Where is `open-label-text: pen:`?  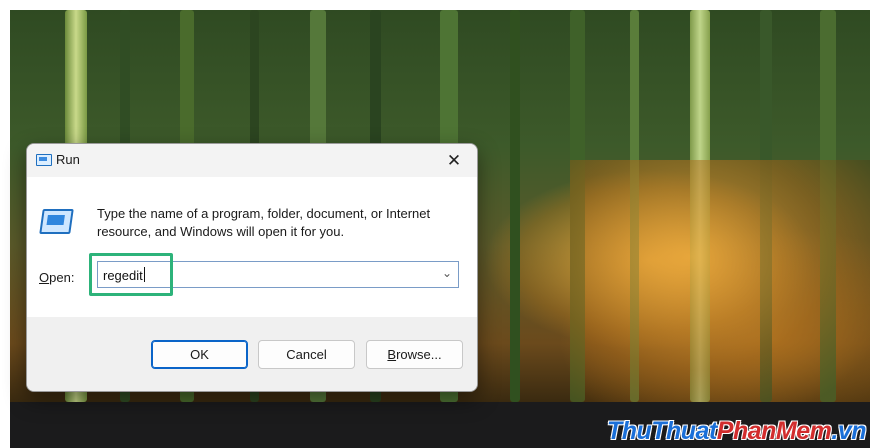
open-label-text: pen: is located at coordinates (62, 277).